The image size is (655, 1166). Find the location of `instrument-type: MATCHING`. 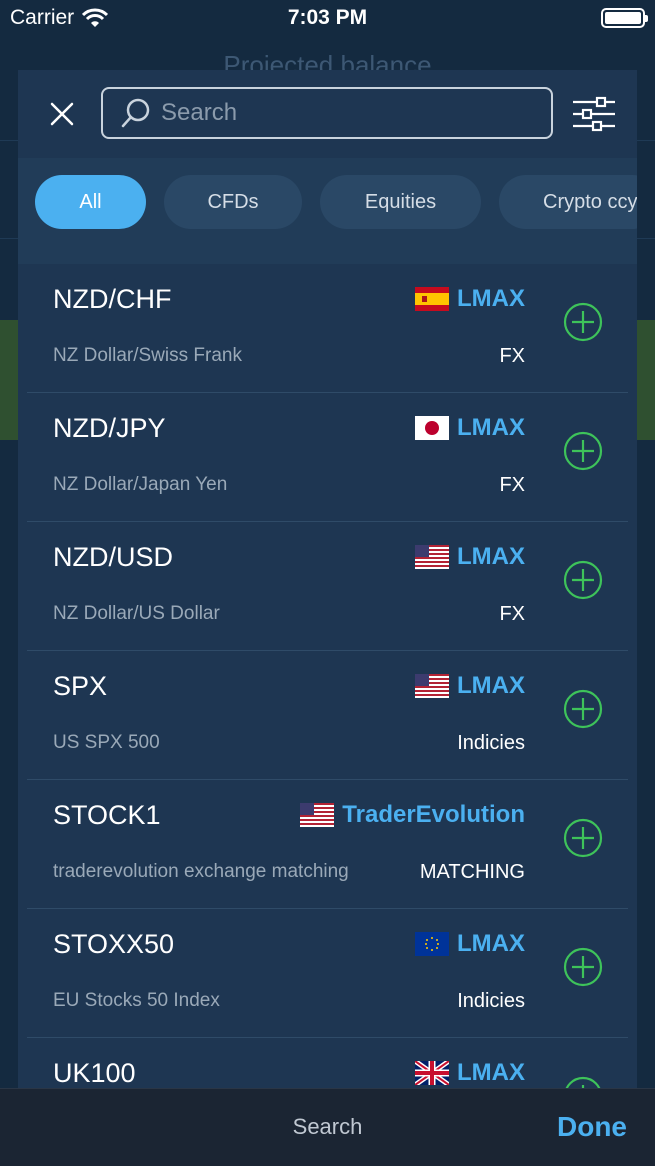

instrument-type: MATCHING is located at coordinates (472, 872).